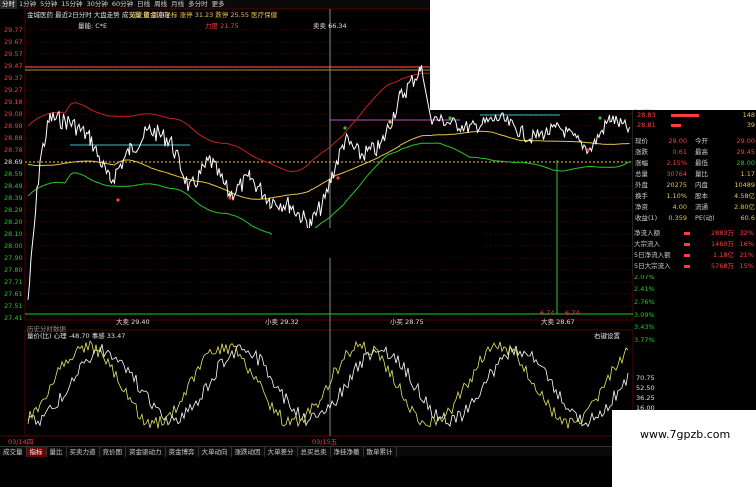 Image resolution: width=756 pixels, height=487 pixels. I want to click on indicator-tab-6: 资金博弈, so click(182, 451).